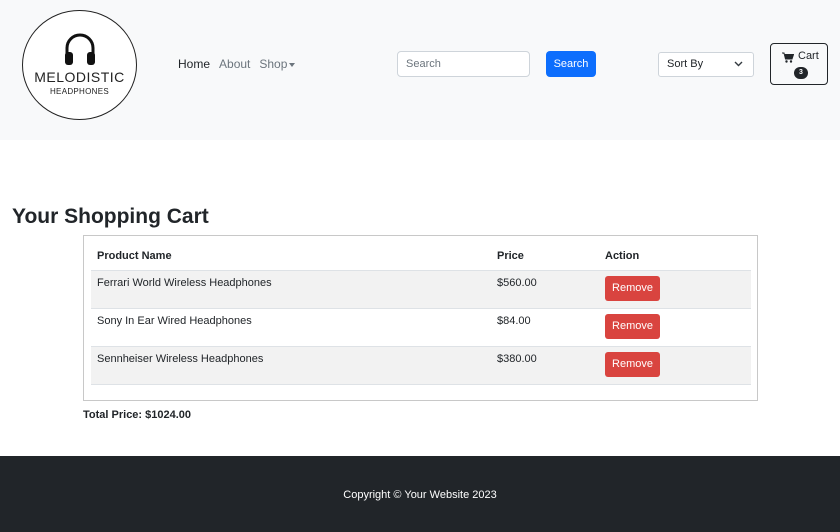 The image size is (840, 532). I want to click on logo-subtitle-text: HEADPHONES, so click(79, 91).